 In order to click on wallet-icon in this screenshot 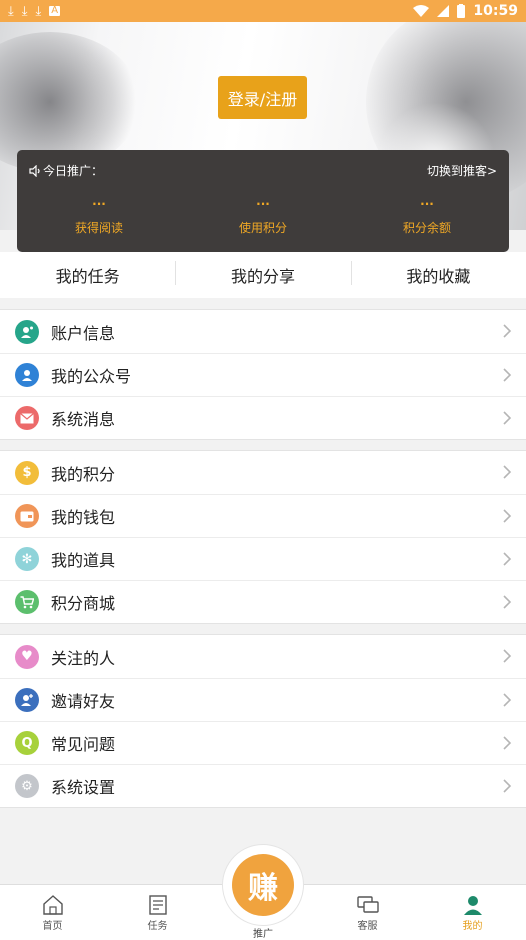, I will do `click(27, 516)`.